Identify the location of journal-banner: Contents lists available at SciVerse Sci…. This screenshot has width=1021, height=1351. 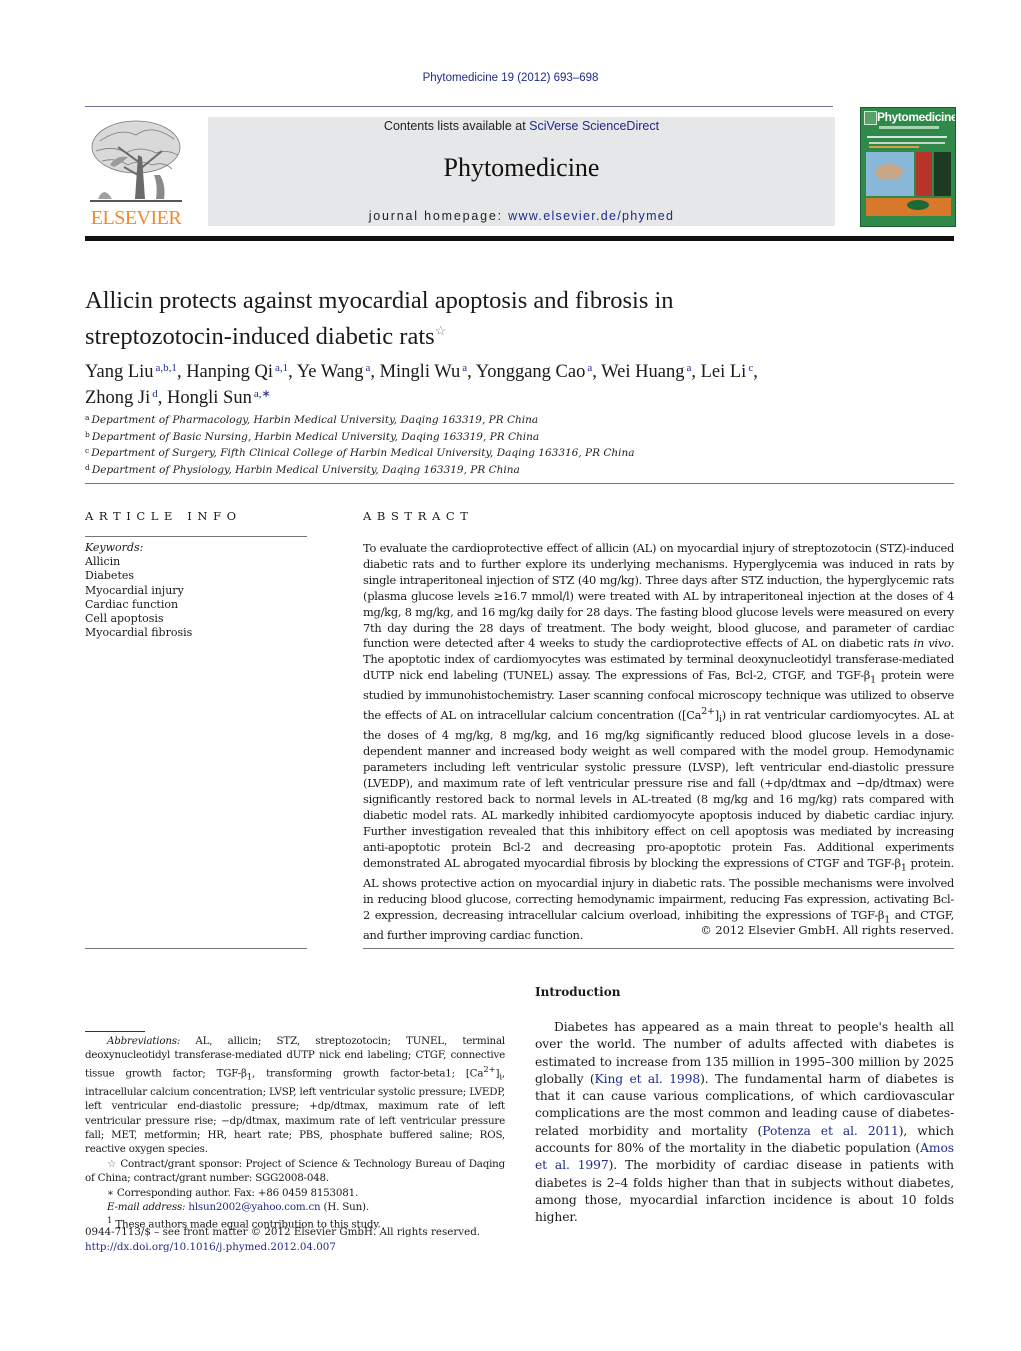
(521, 171).